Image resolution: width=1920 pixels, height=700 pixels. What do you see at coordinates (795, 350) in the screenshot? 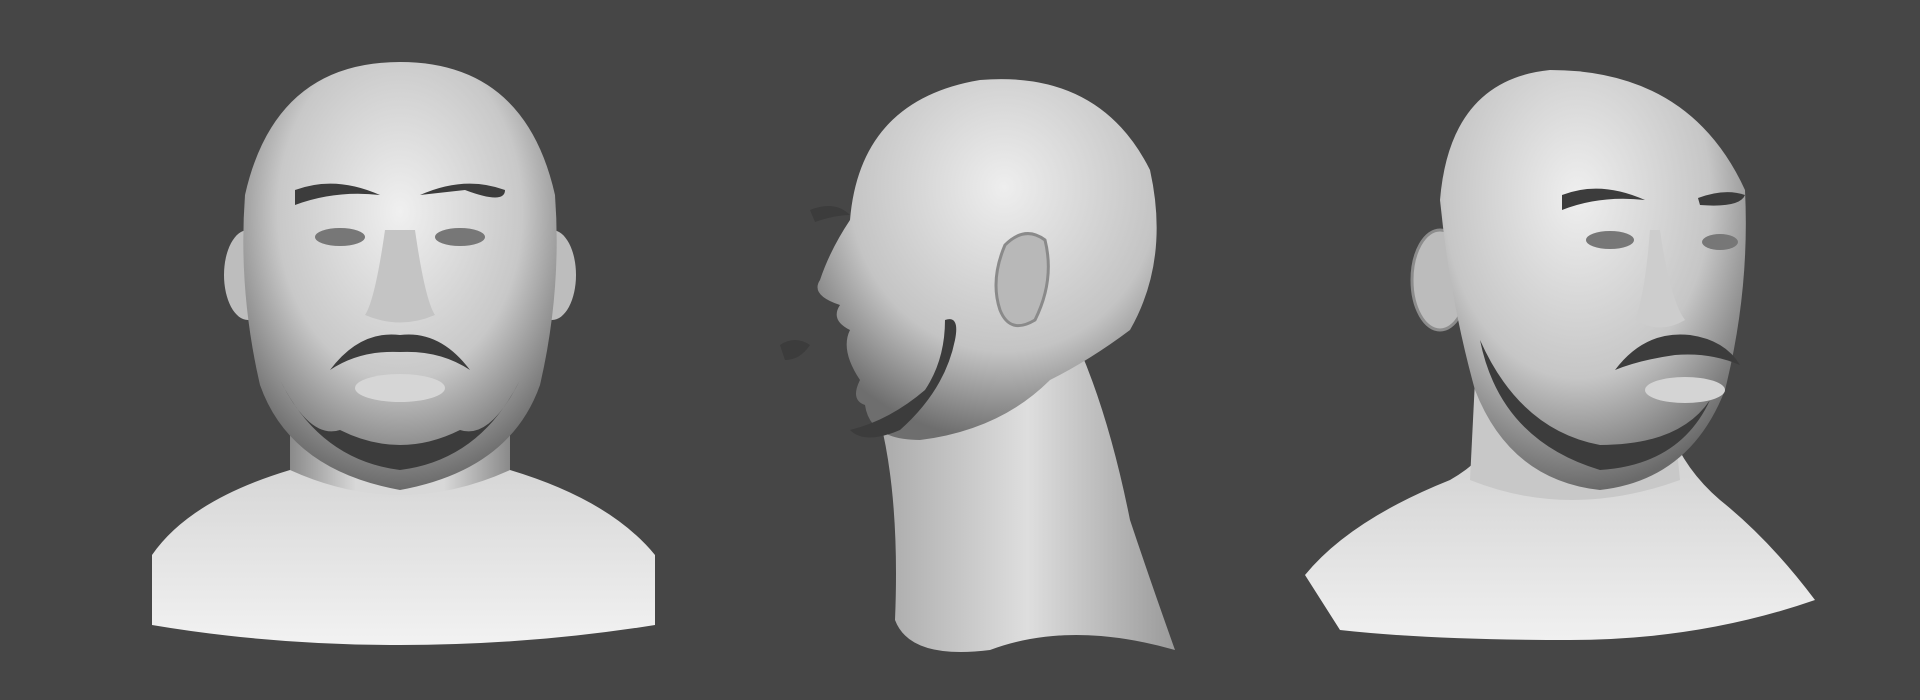
I see `profile-mustache` at bounding box center [795, 350].